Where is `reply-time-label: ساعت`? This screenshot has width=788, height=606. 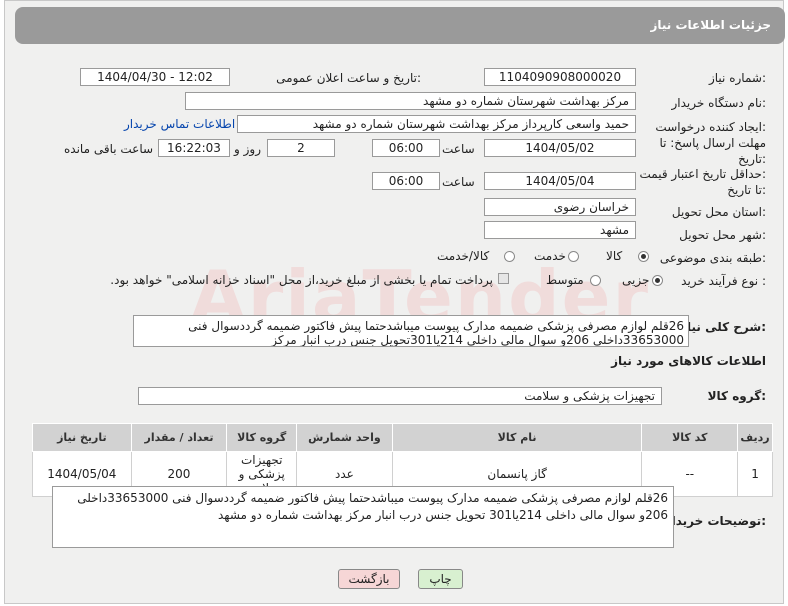
reply-time-label: ساعت is located at coordinates (458, 149).